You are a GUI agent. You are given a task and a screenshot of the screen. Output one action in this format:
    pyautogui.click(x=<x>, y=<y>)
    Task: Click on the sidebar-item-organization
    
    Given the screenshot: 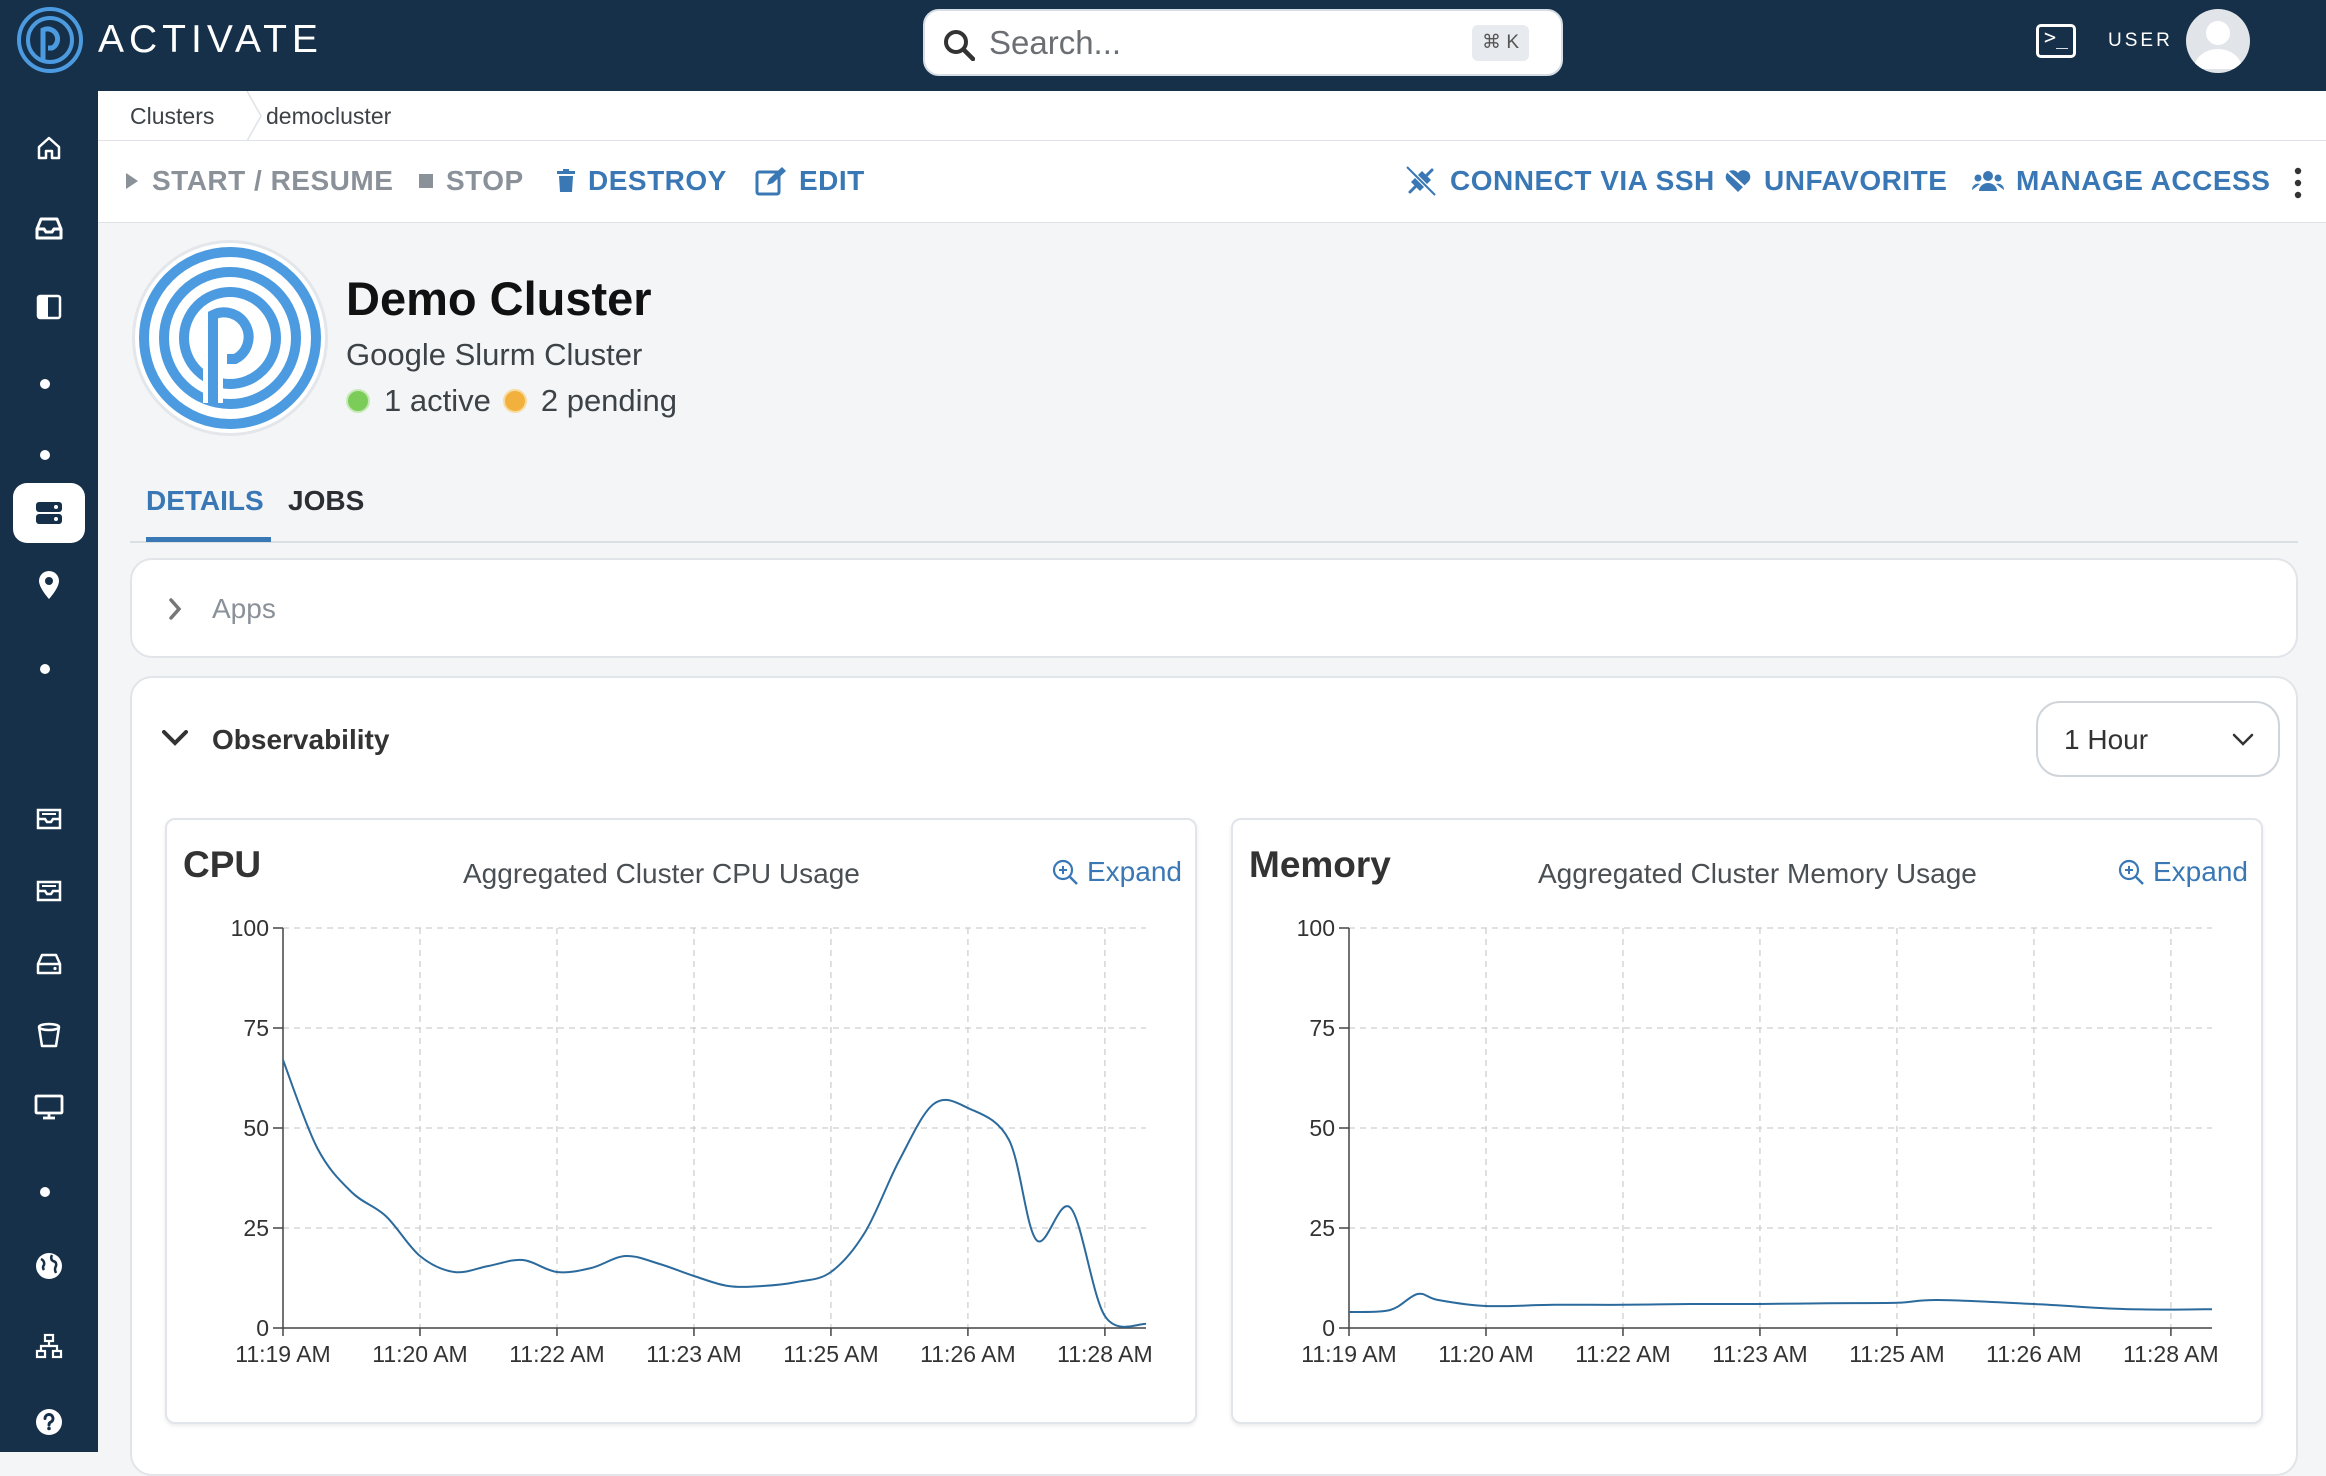 What is the action you would take?
    pyautogui.click(x=49, y=1346)
    